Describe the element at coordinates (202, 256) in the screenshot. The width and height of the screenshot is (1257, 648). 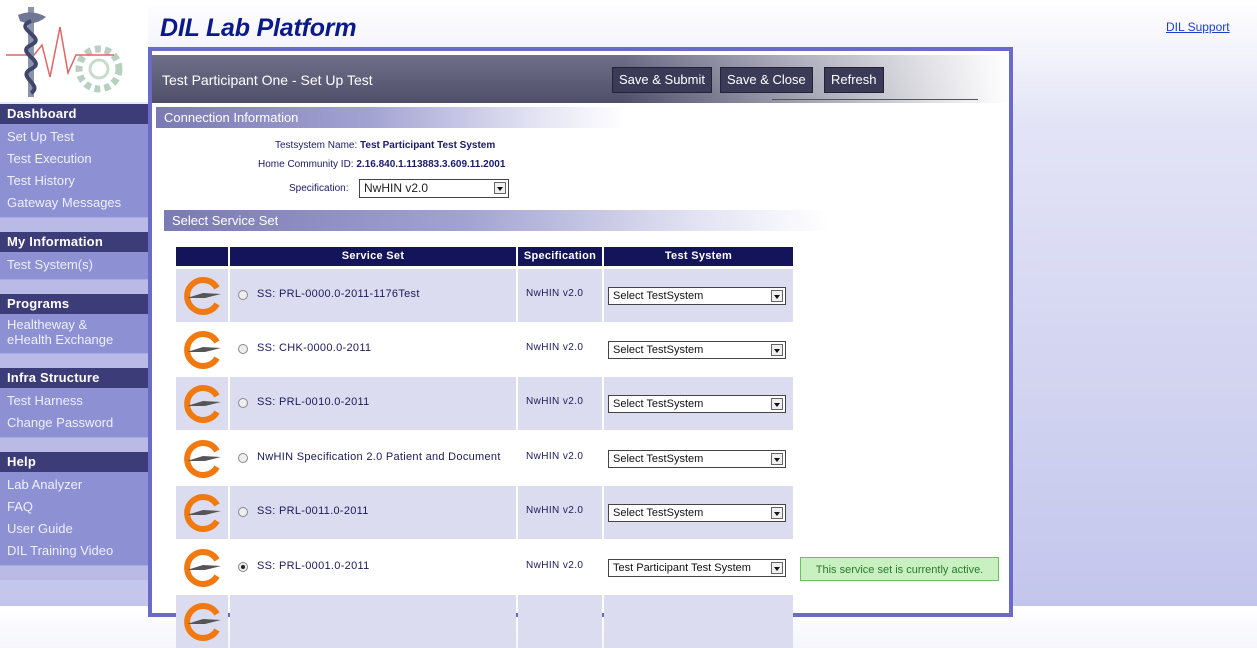
I see `icon-column-header` at that location.